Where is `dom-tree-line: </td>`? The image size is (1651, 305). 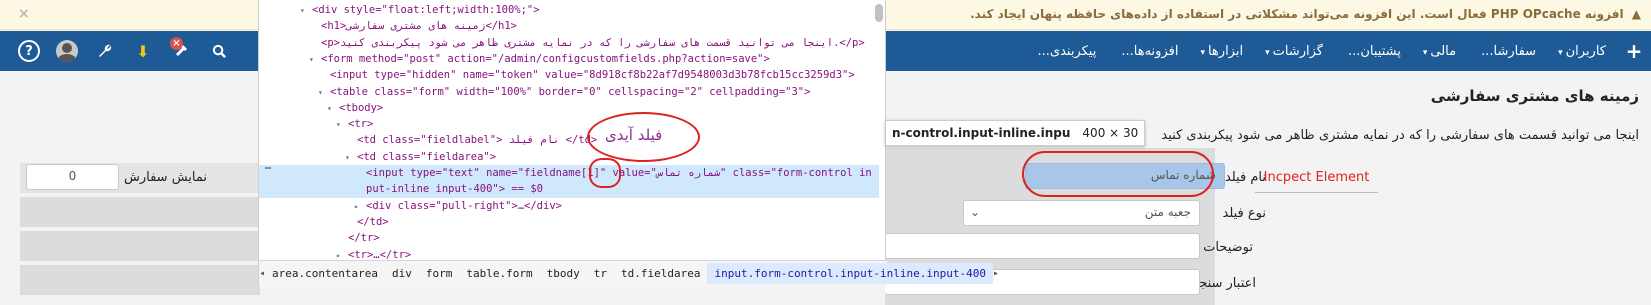
dom-tree-line: </td> is located at coordinates (569, 222).